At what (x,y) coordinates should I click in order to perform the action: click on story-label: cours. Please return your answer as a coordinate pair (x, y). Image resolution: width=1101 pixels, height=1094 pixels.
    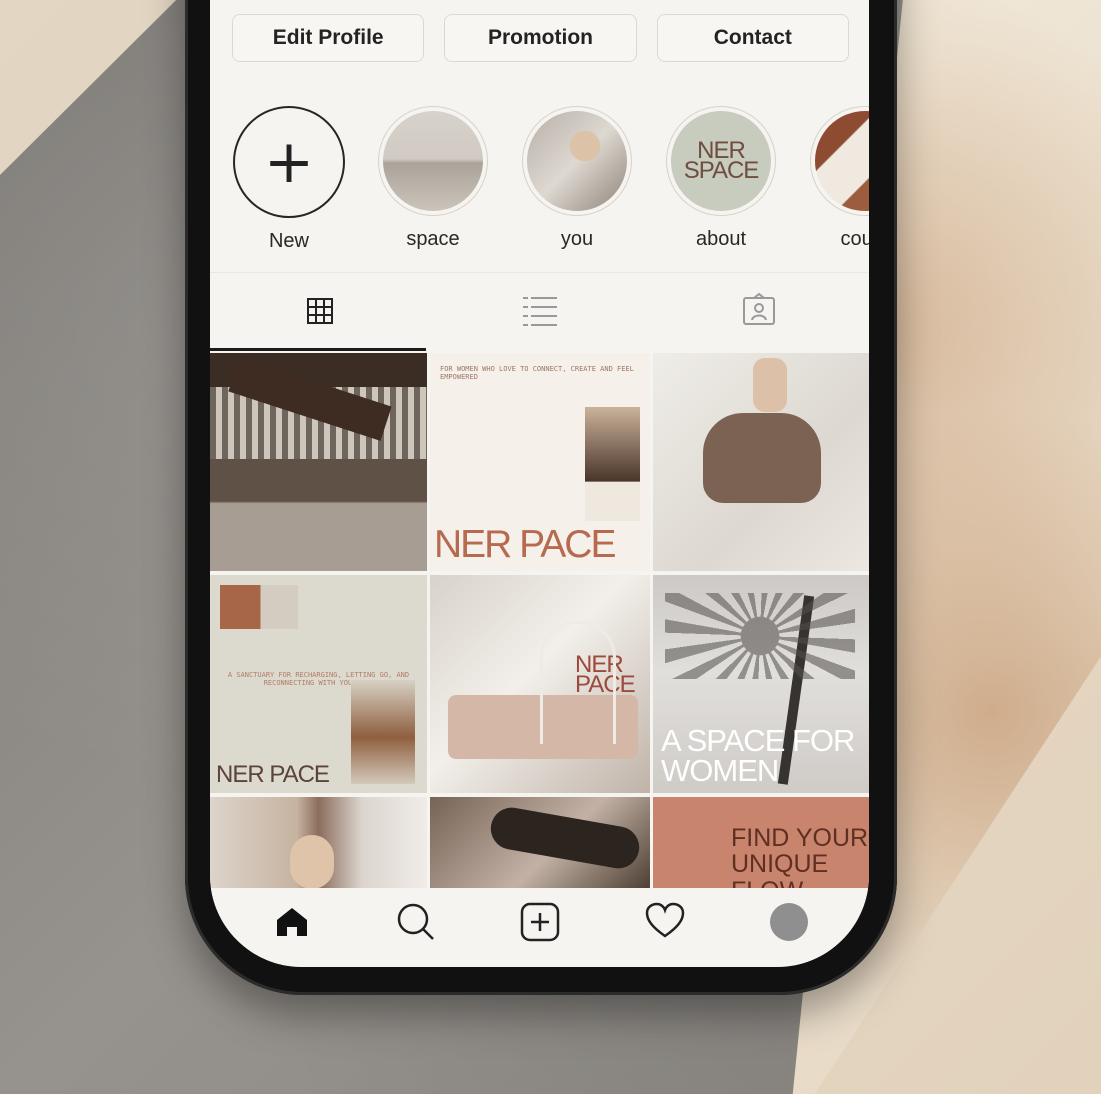
    Looking at the image, I should click on (854, 239).